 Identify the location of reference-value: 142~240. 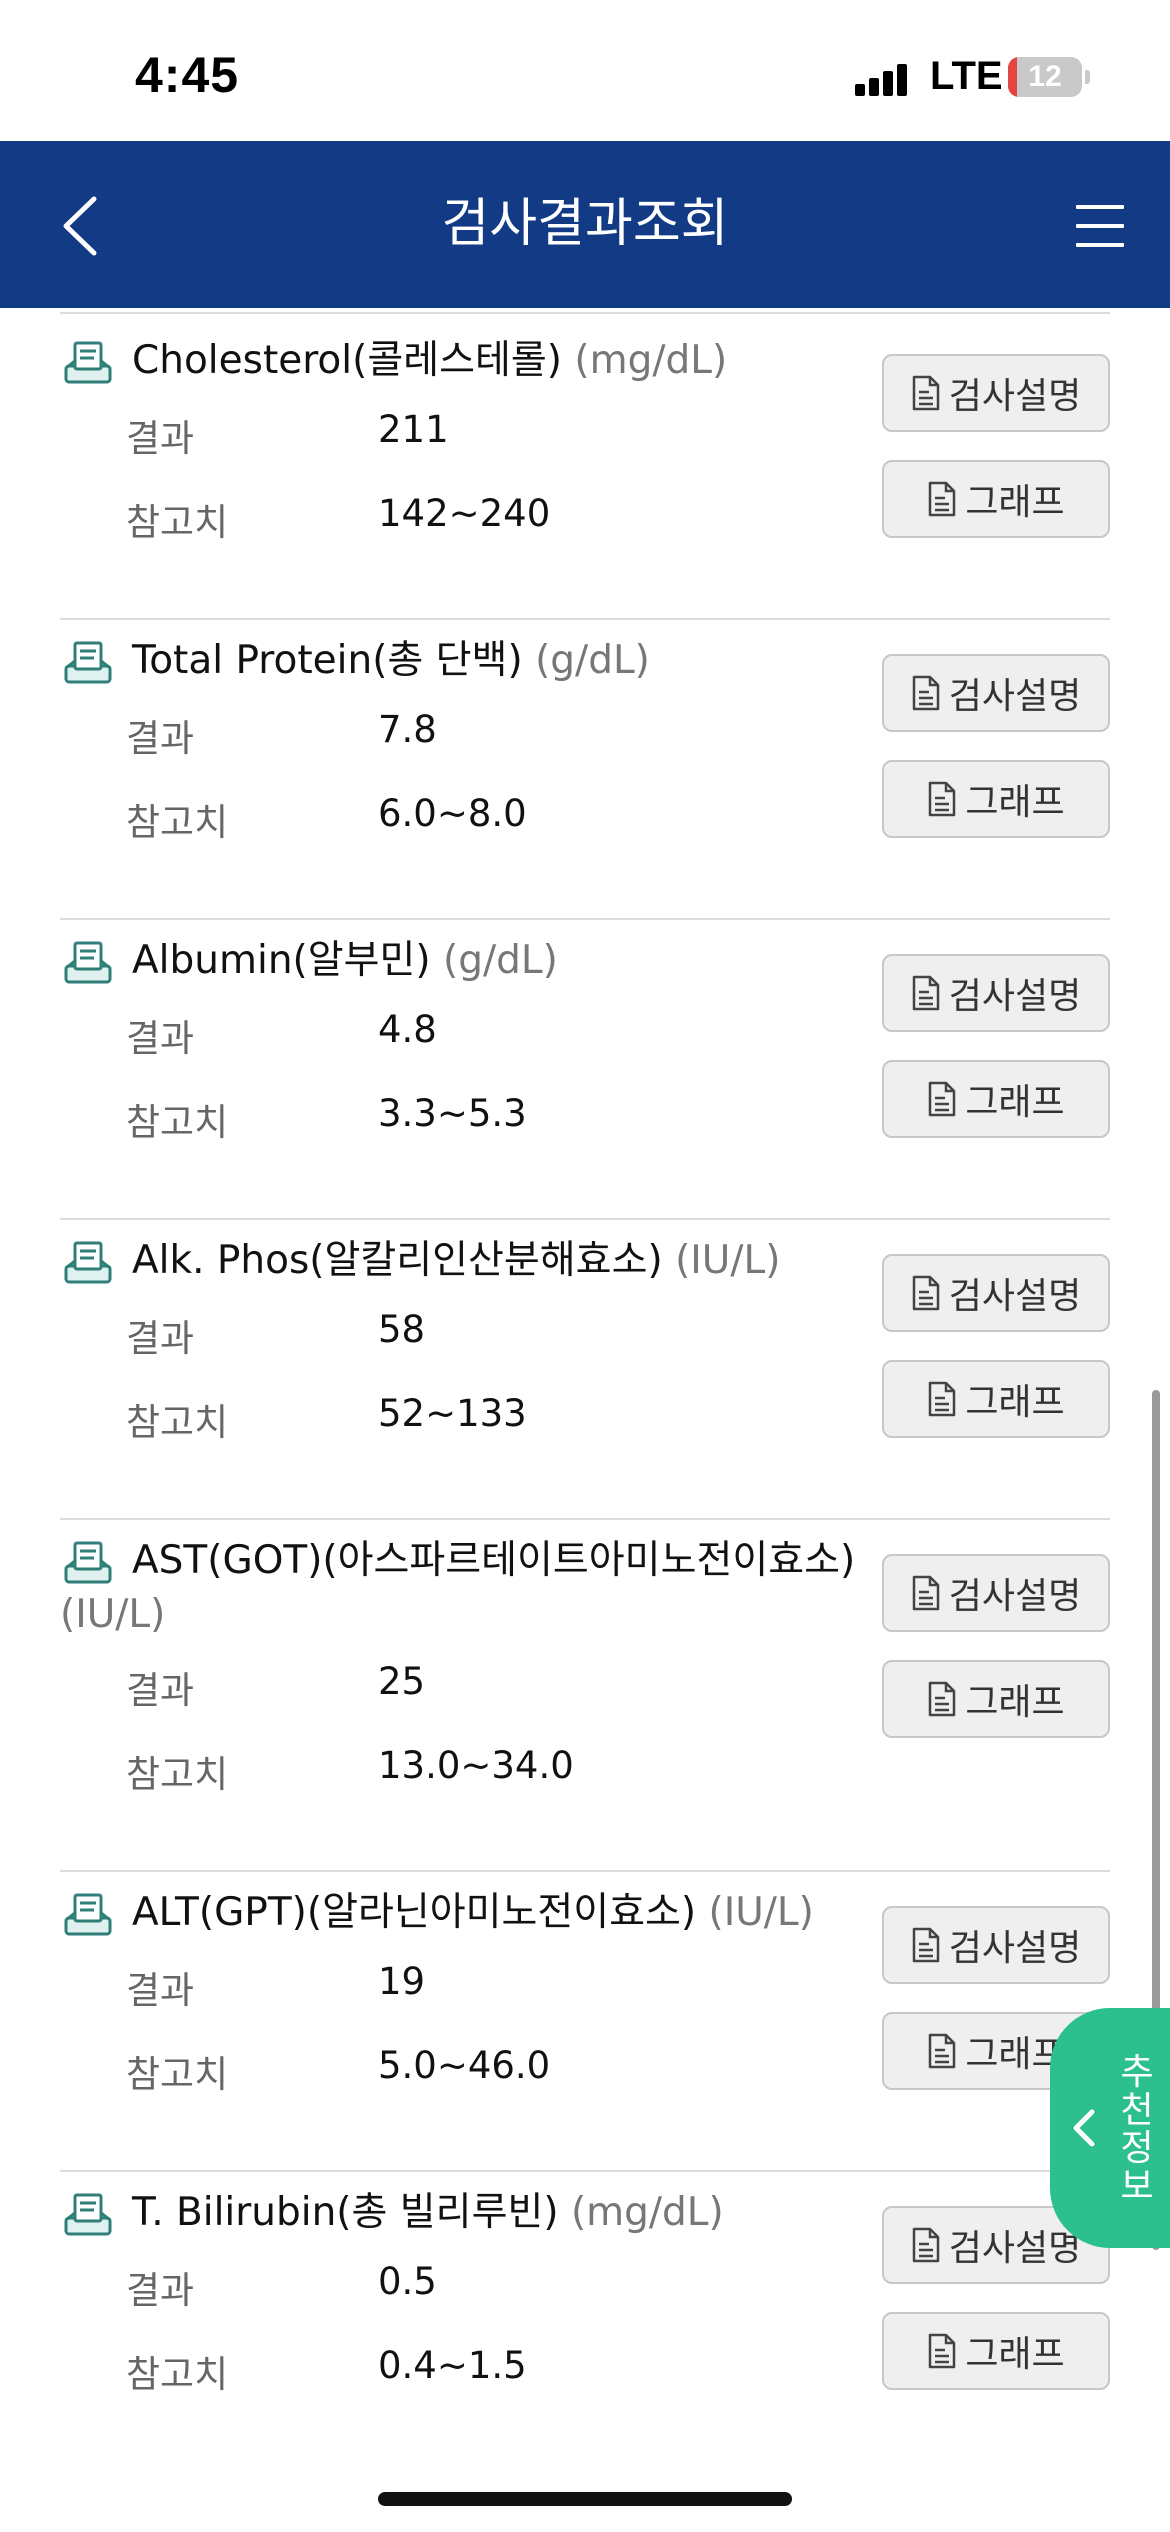
(464, 513).